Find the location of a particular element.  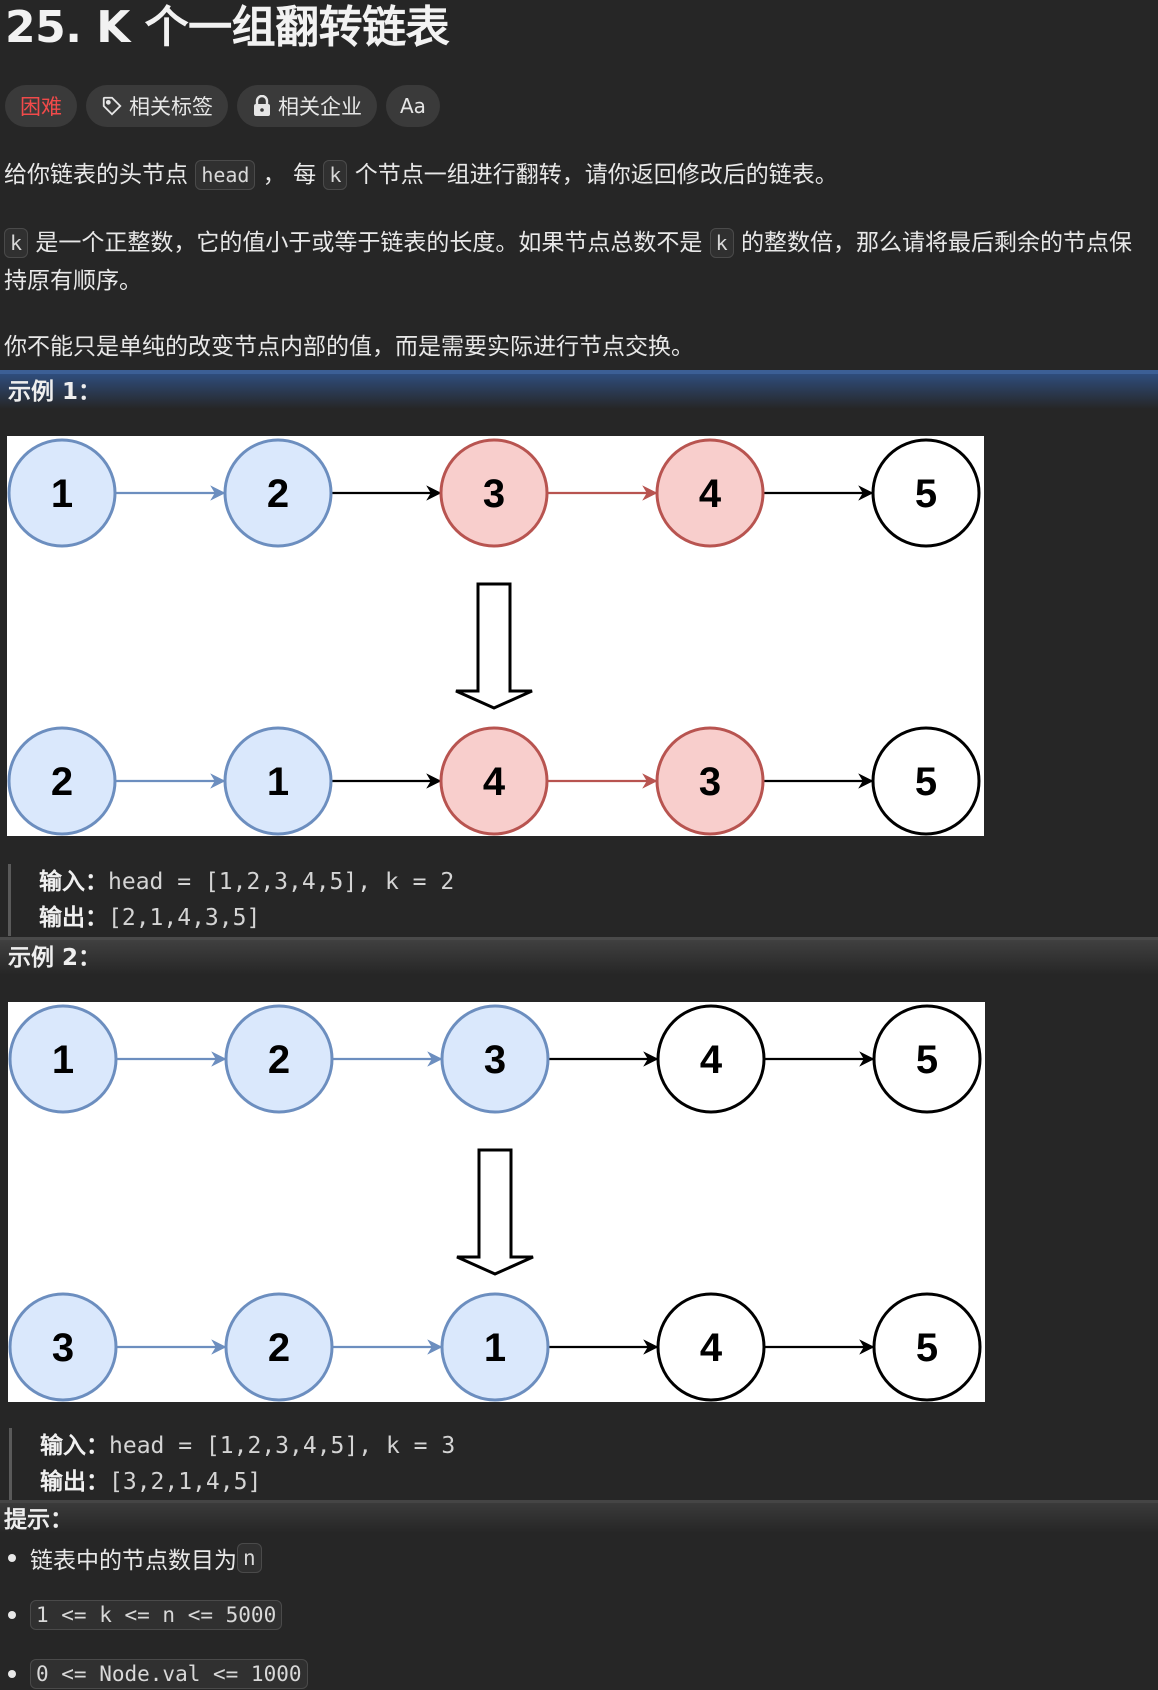

related-companies-button: 相关企业 is located at coordinates (307, 106).